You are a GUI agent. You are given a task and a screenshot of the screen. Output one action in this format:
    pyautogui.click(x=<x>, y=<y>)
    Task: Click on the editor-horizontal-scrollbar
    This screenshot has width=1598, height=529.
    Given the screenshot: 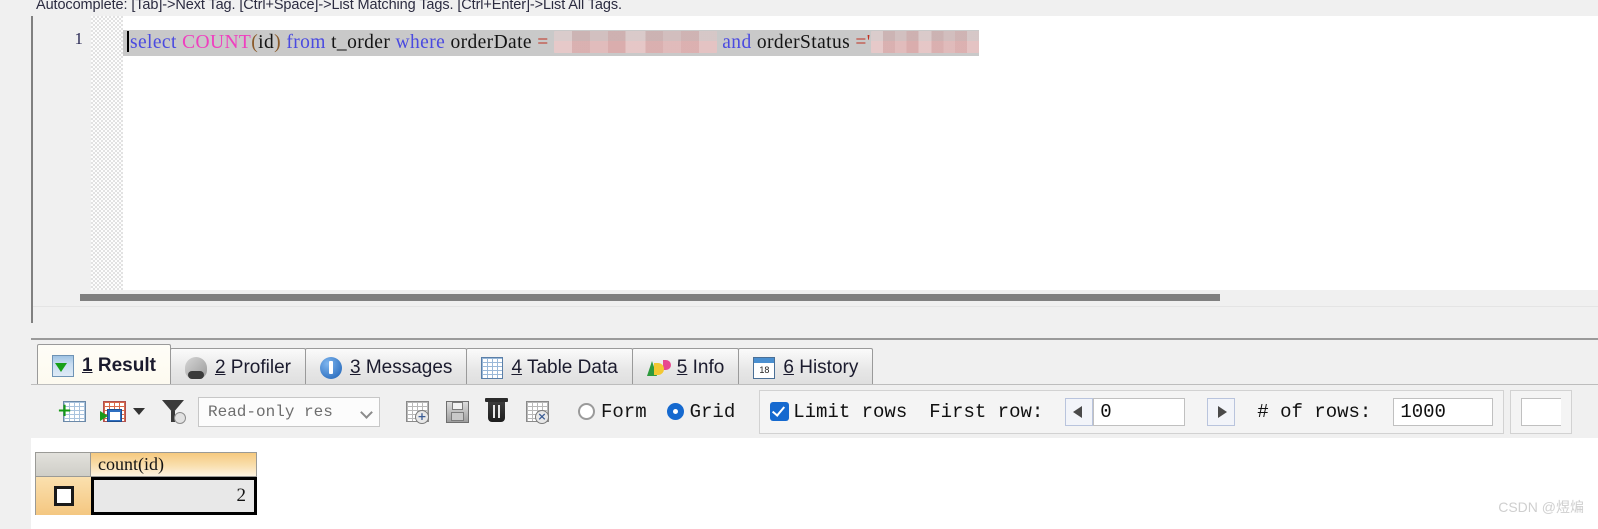 What is the action you would take?
    pyautogui.click(x=815, y=298)
    